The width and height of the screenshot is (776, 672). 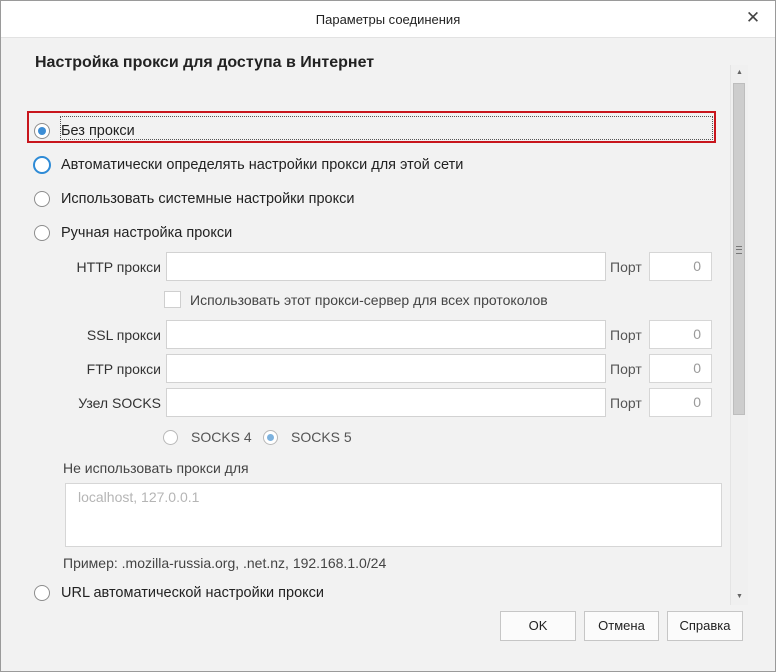 I want to click on socks-port-input: 0, so click(x=680, y=402).